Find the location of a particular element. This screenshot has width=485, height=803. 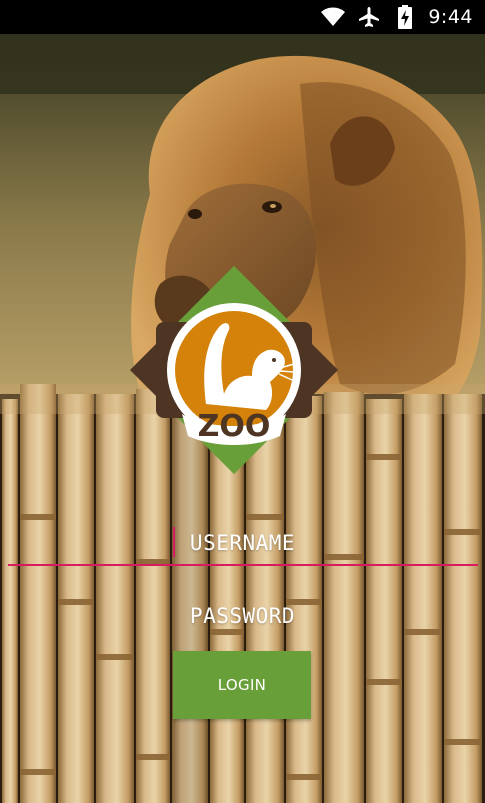

login-button: LOGIN is located at coordinates (242, 685).